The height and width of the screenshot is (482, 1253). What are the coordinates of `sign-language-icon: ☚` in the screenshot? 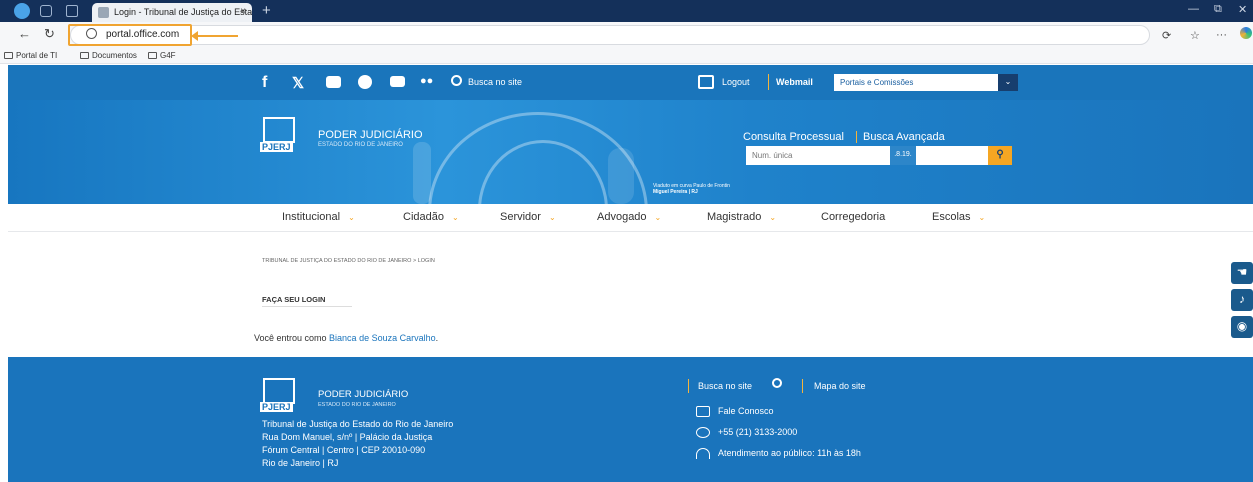 It's located at (1242, 273).